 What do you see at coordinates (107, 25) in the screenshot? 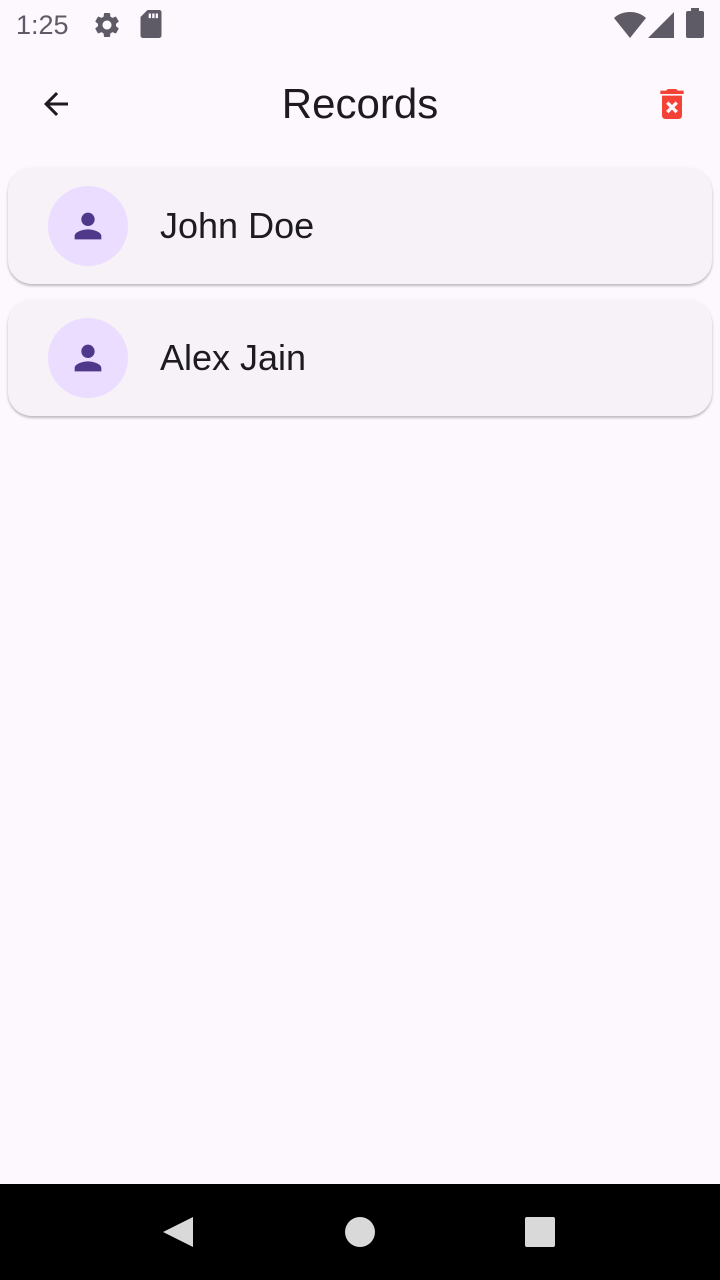
I see `settings-icon` at bounding box center [107, 25].